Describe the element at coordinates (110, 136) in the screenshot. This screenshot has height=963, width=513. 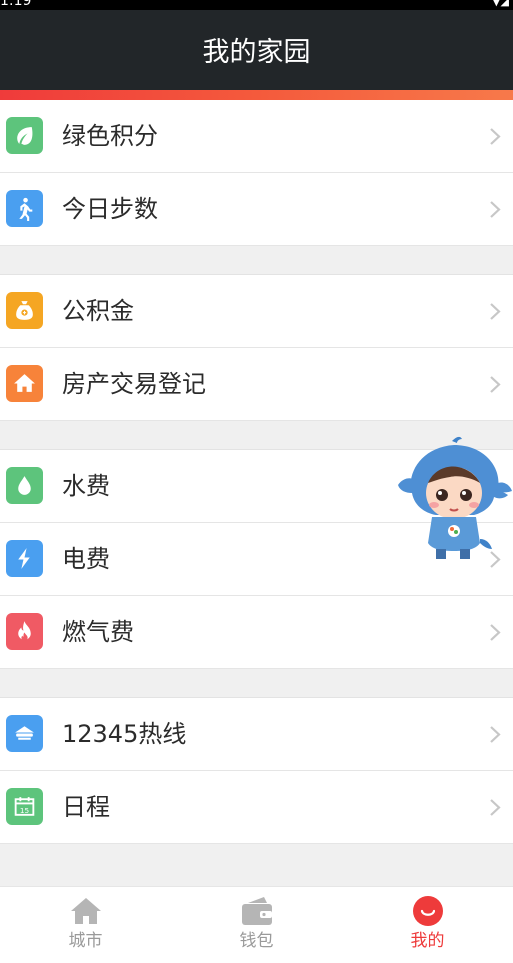
I see `menu-item-label: 绿色积分` at that location.